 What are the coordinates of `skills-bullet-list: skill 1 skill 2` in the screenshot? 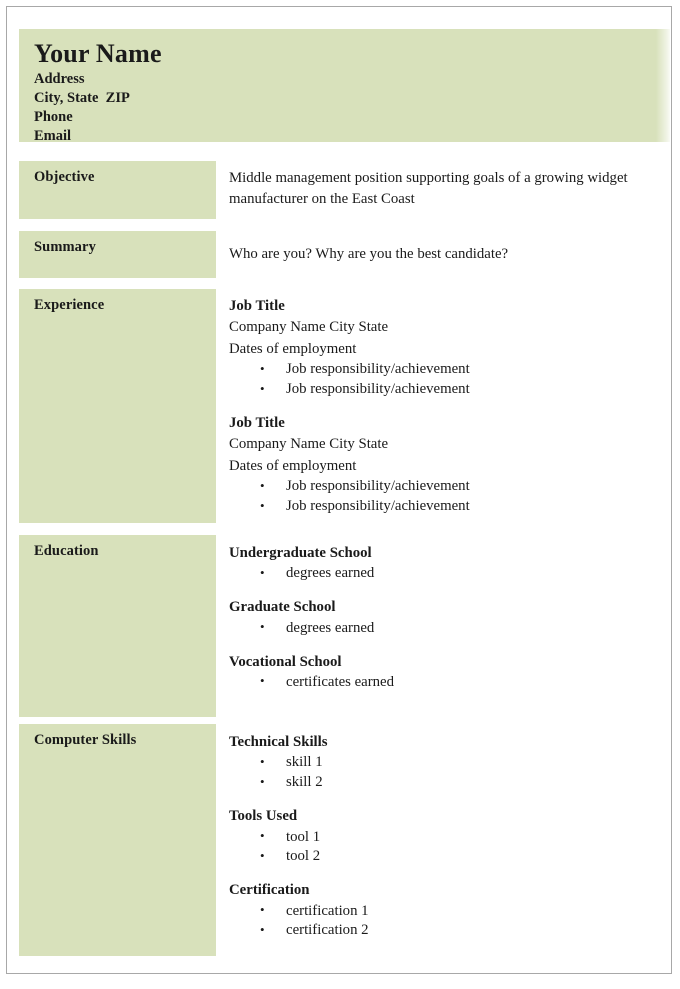 It's located at (452, 773).